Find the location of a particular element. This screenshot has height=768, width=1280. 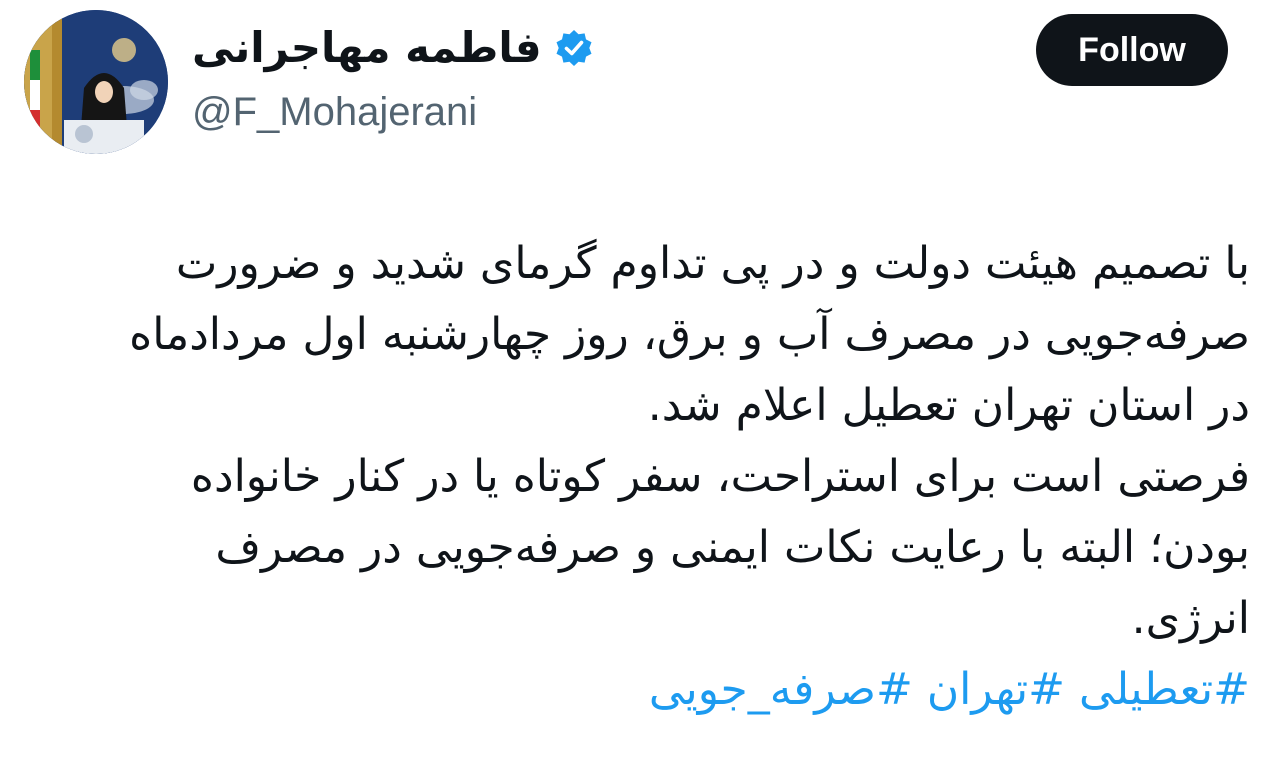

tweet-line: انرژی. is located at coordinates (1190, 618).